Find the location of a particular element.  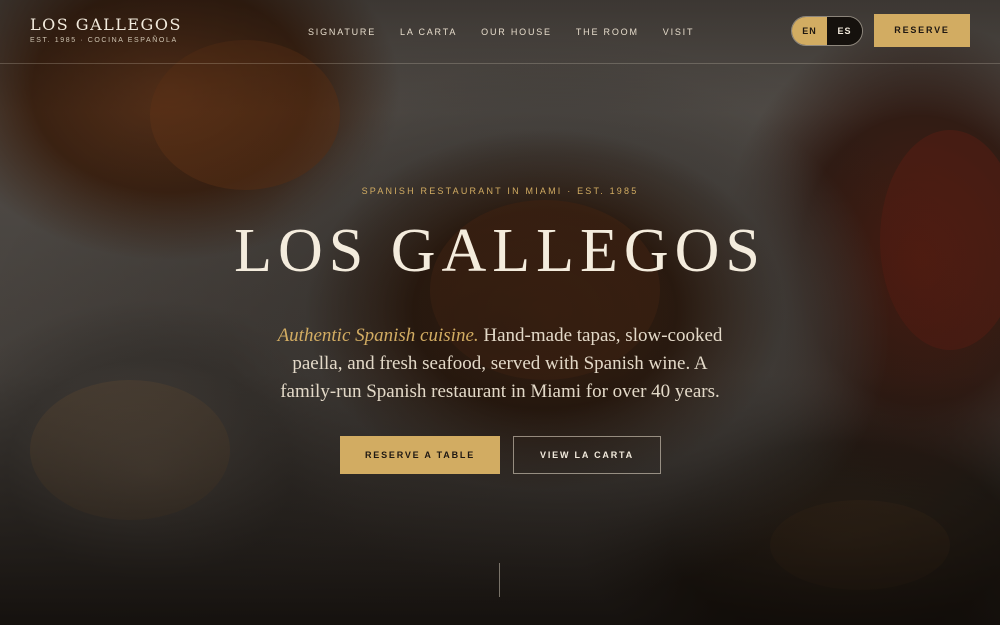

reserve-button: RESERVE is located at coordinates (922, 30).